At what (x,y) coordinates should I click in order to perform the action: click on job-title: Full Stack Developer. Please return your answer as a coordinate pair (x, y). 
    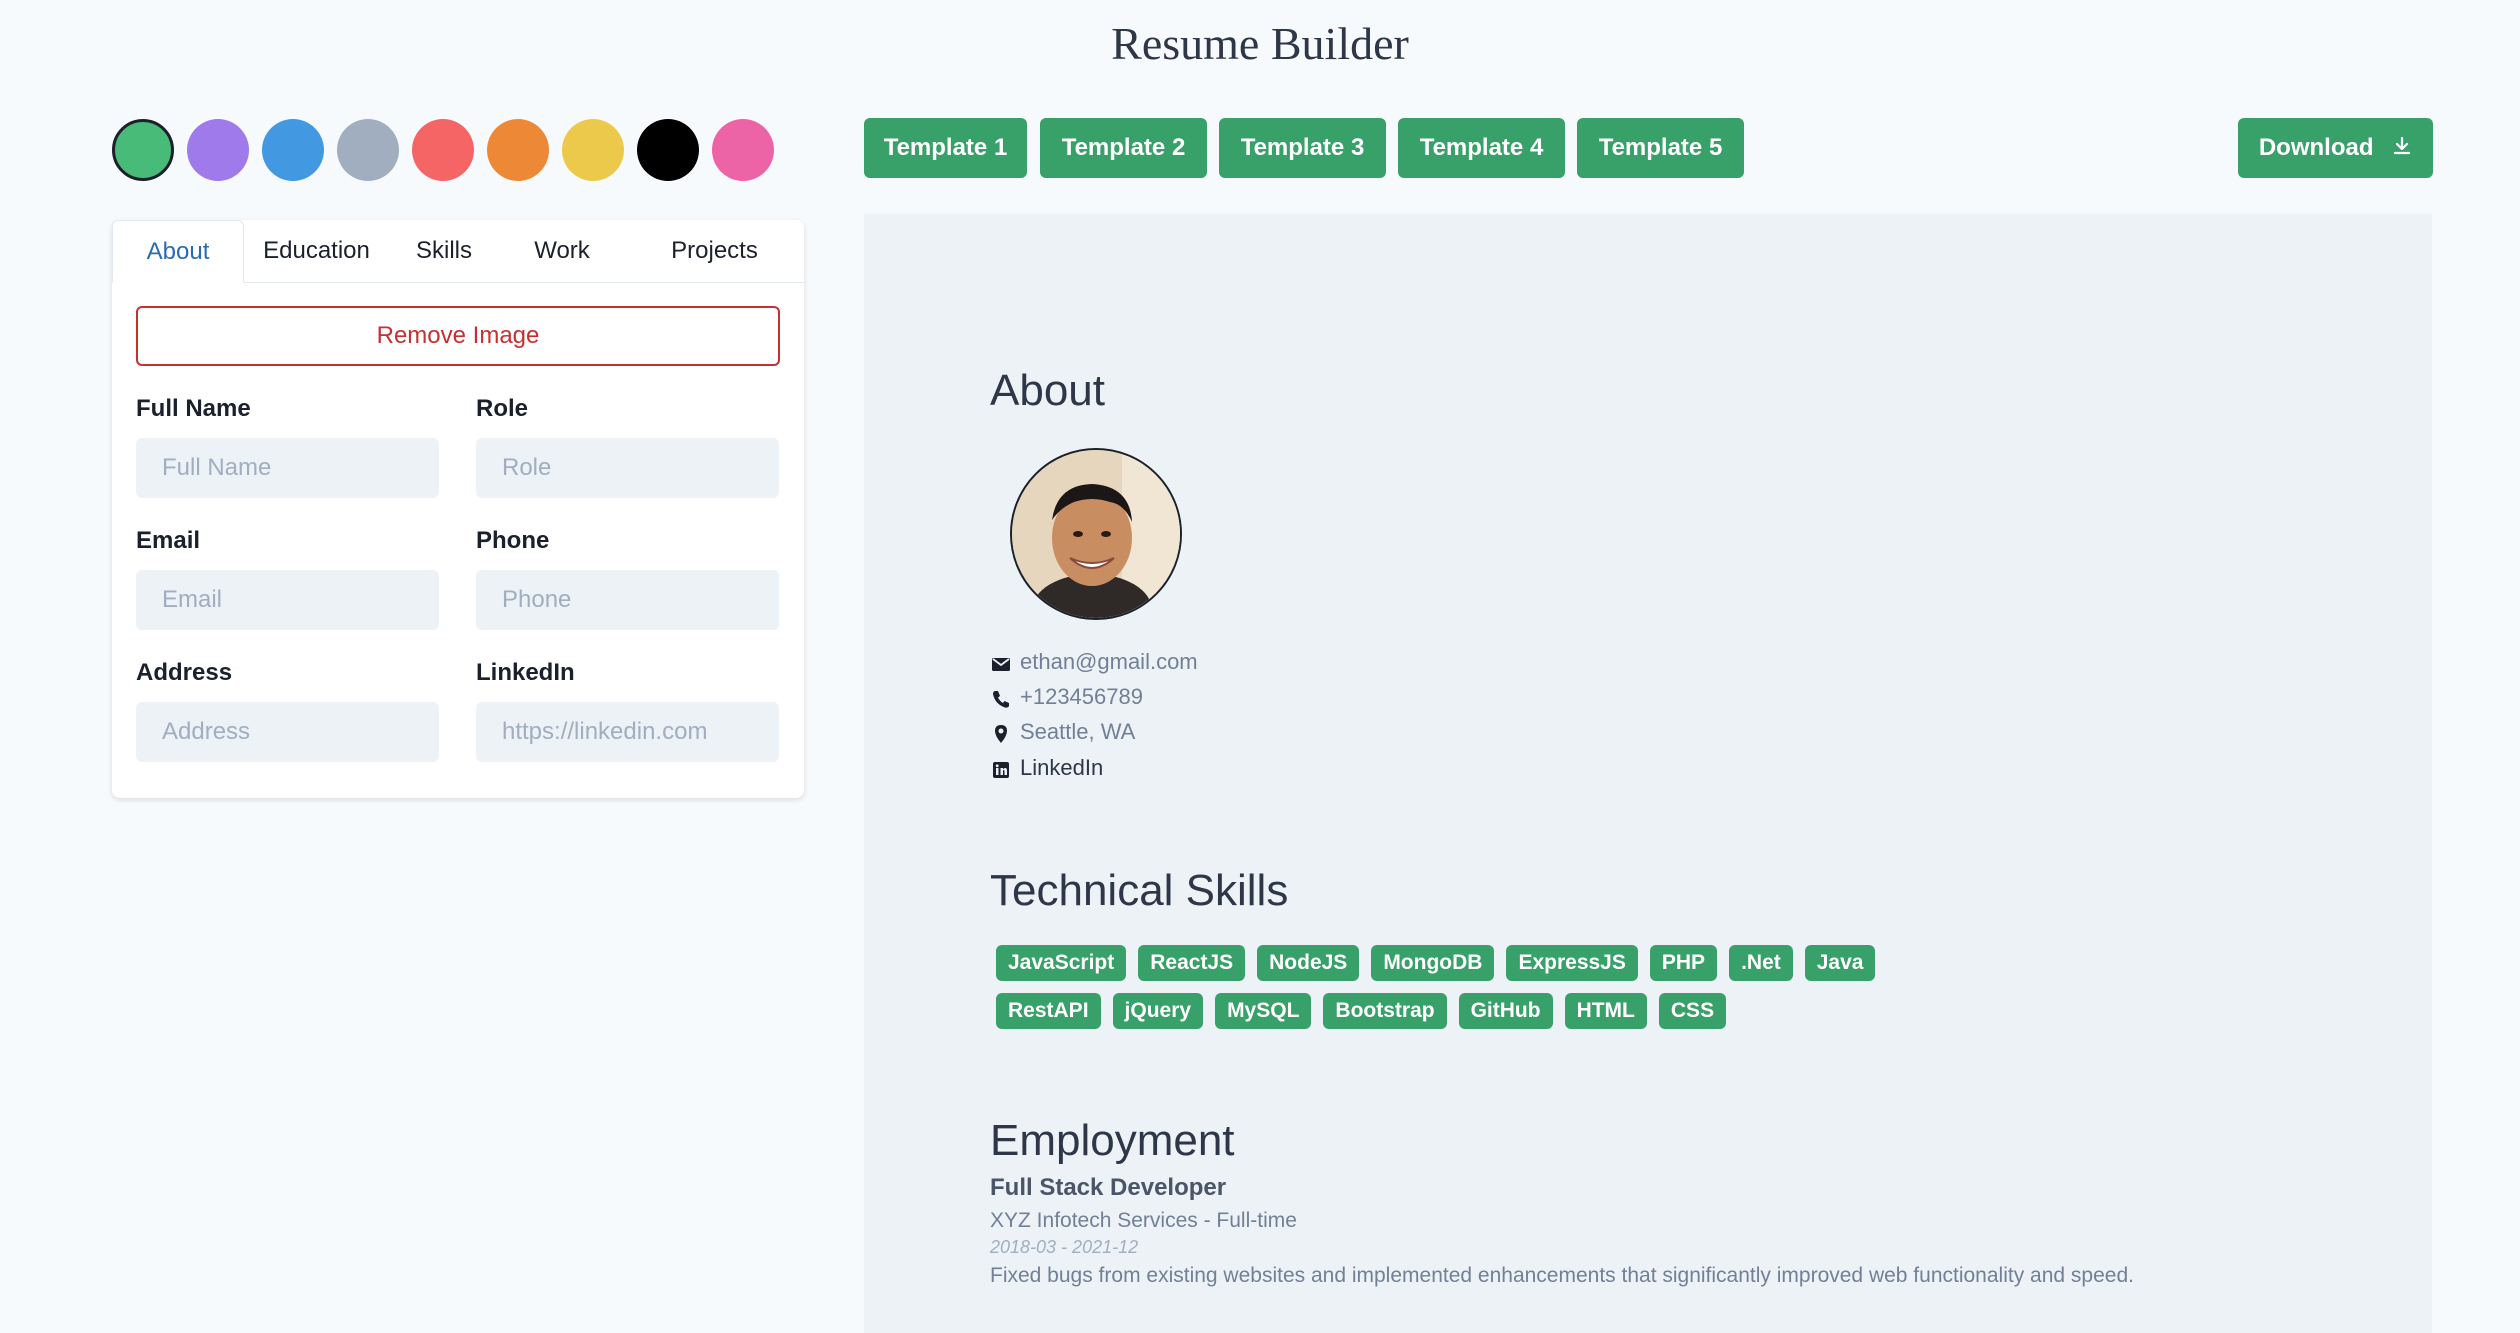
    Looking at the image, I should click on (1108, 1187).